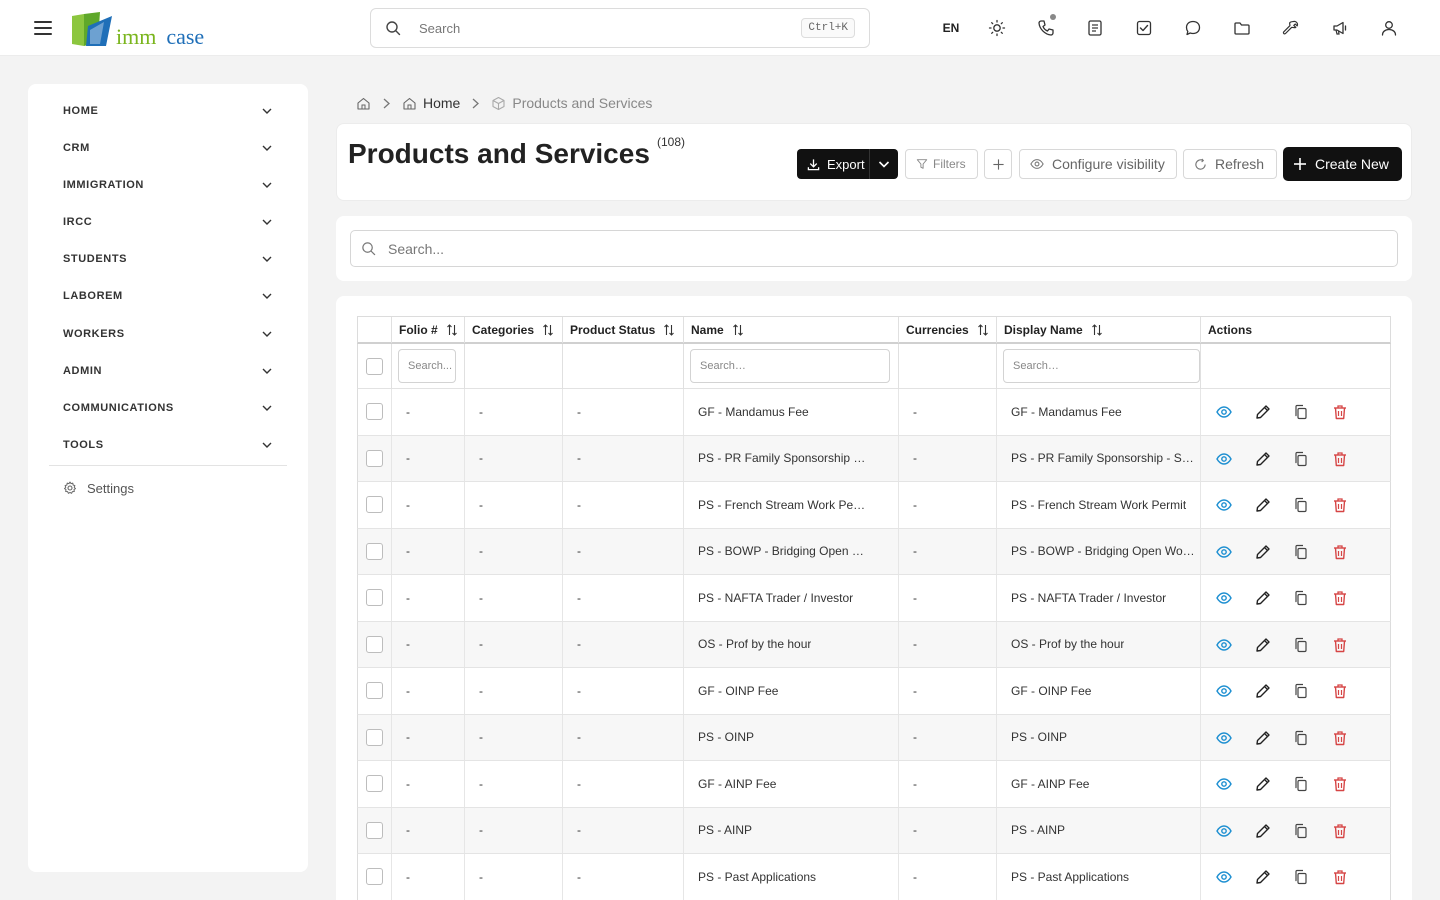 This screenshot has width=1440, height=900. What do you see at coordinates (513, 330) in the screenshot?
I see `column-header-categories: Categories` at bounding box center [513, 330].